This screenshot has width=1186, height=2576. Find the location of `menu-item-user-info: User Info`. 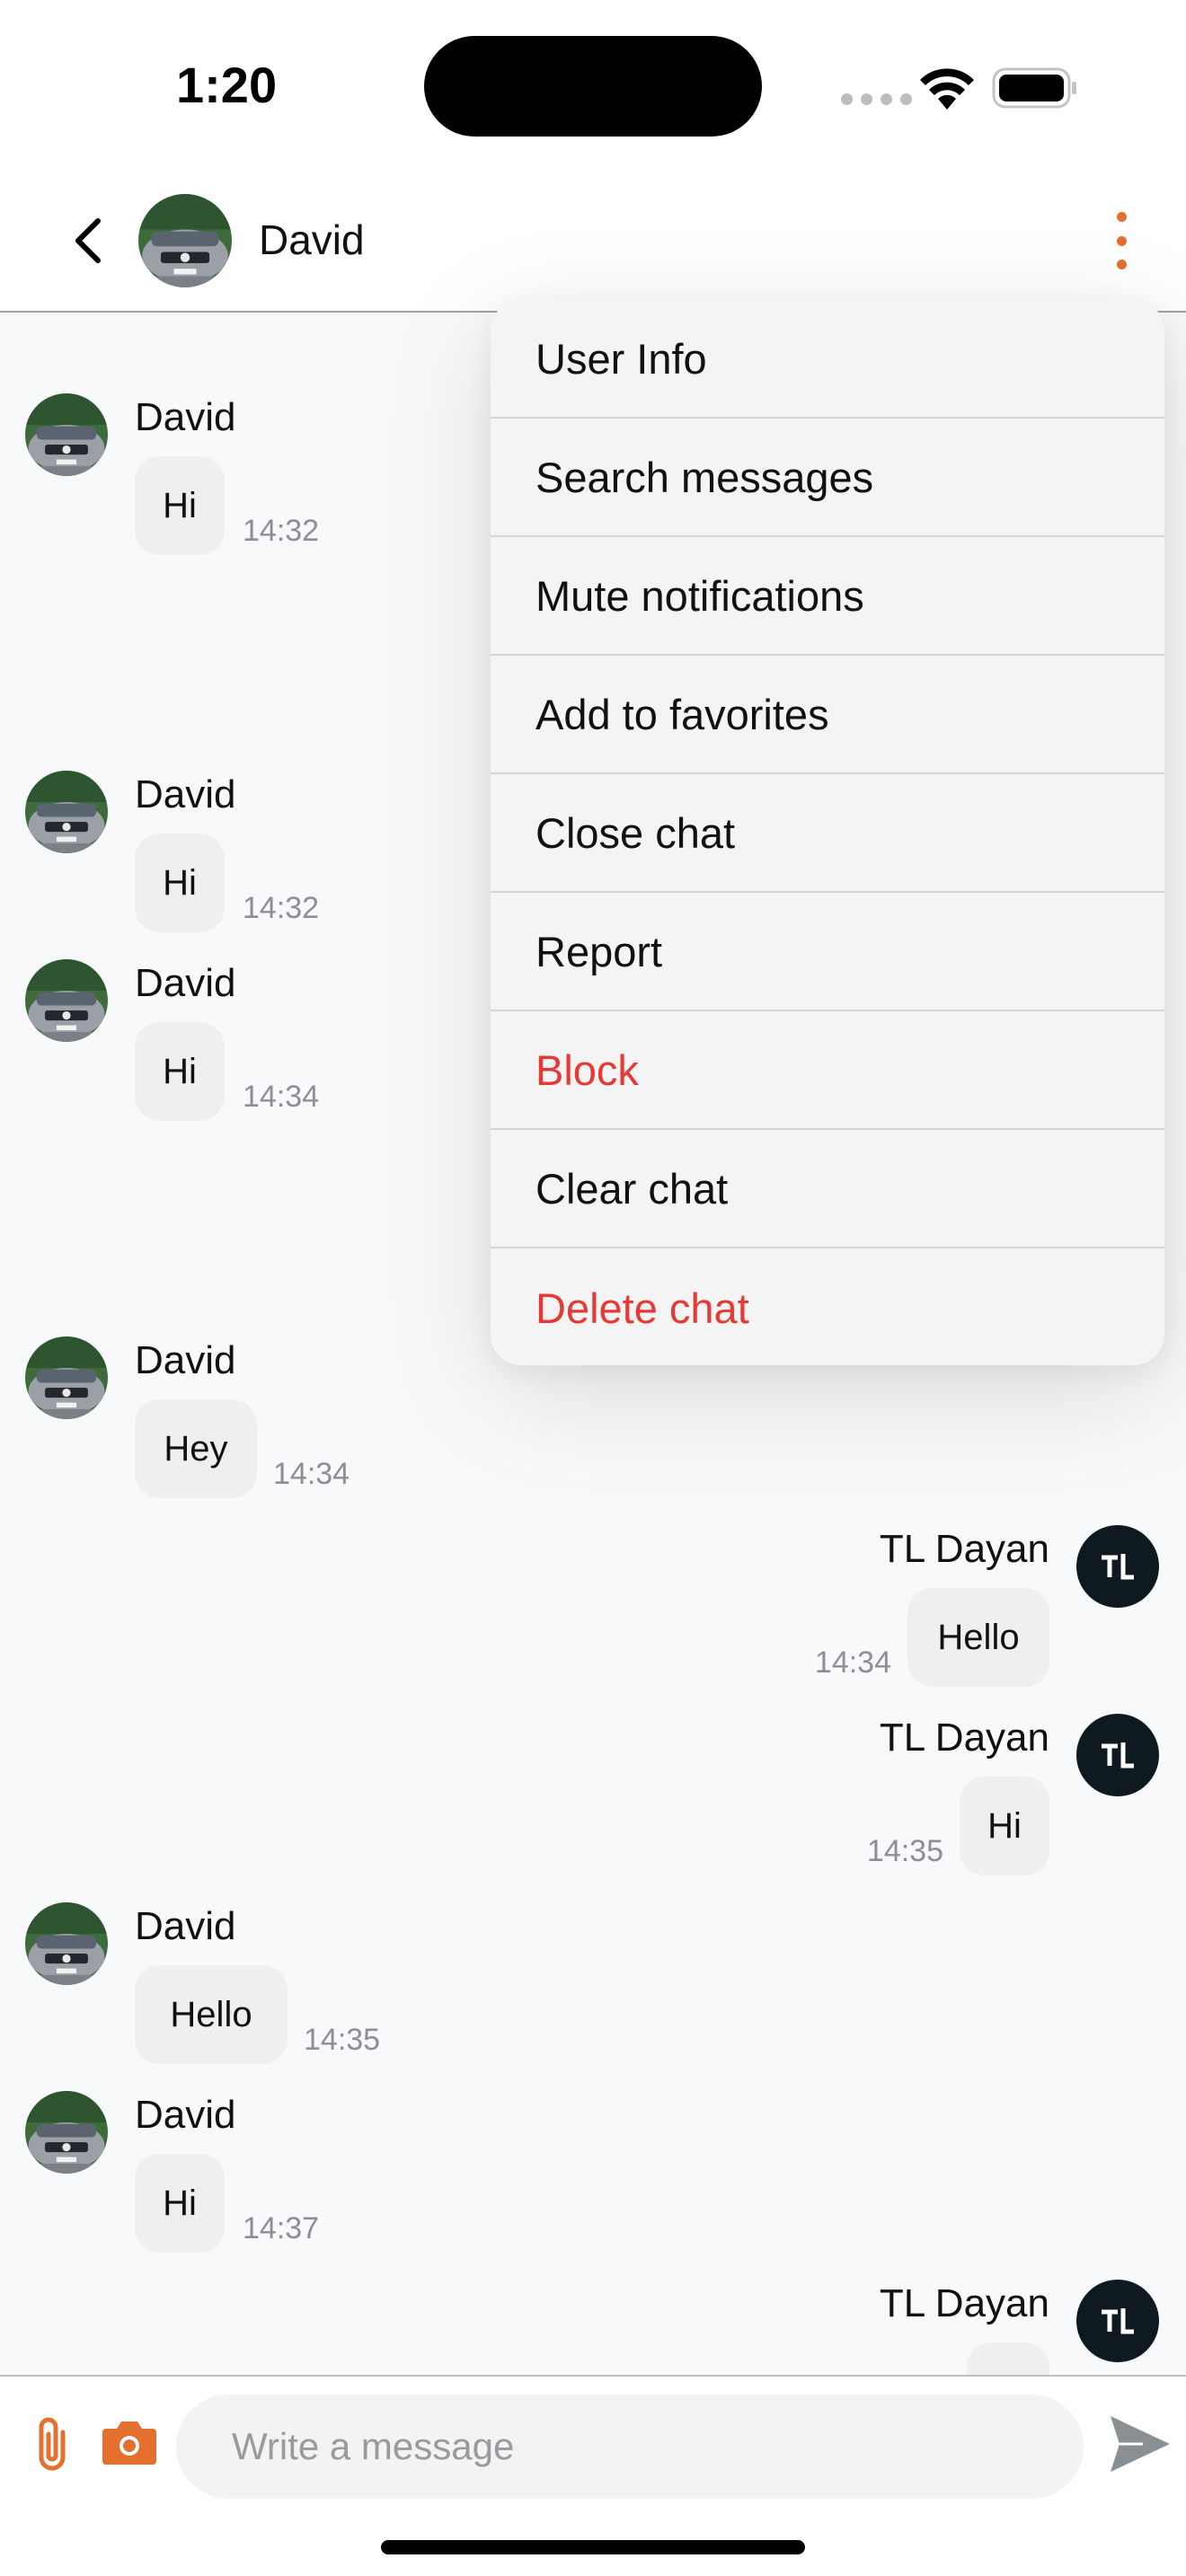

menu-item-user-info: User Info is located at coordinates (827, 359).